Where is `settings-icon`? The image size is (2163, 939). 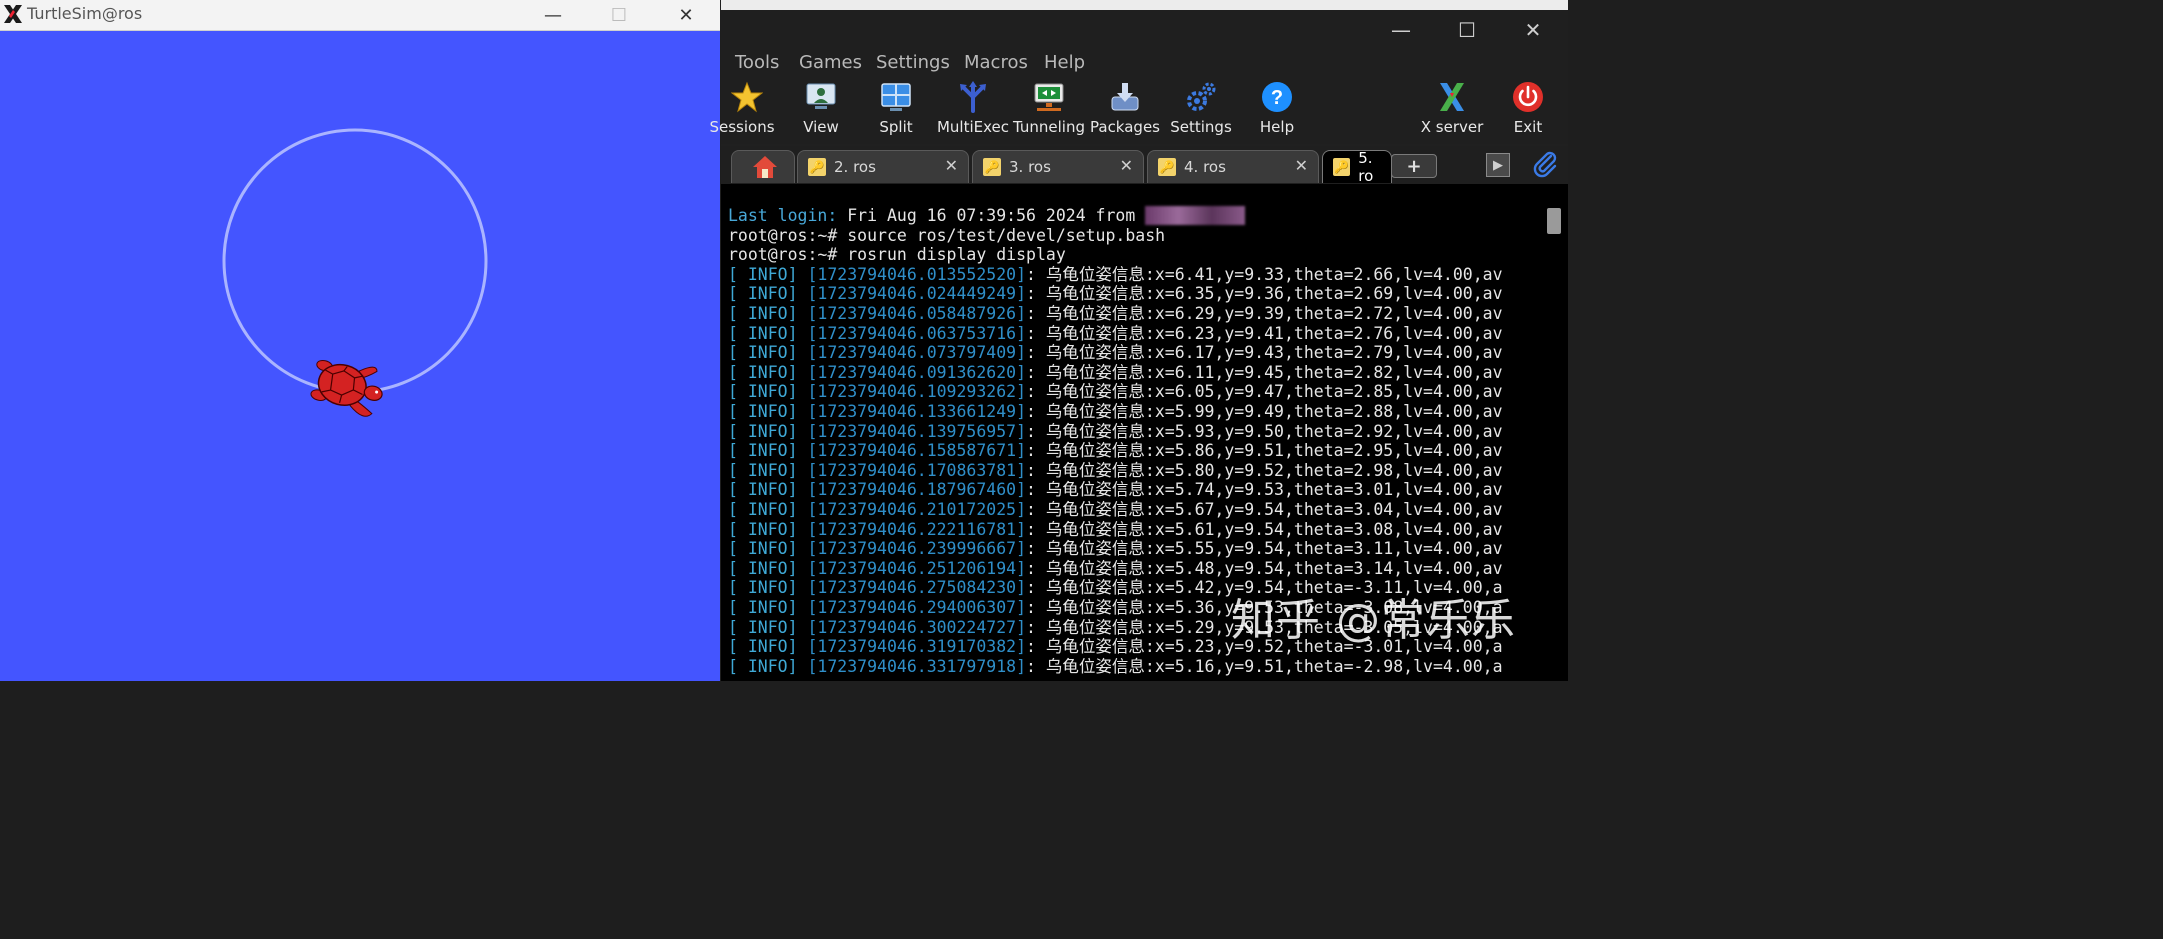
settings-icon is located at coordinates (1201, 97).